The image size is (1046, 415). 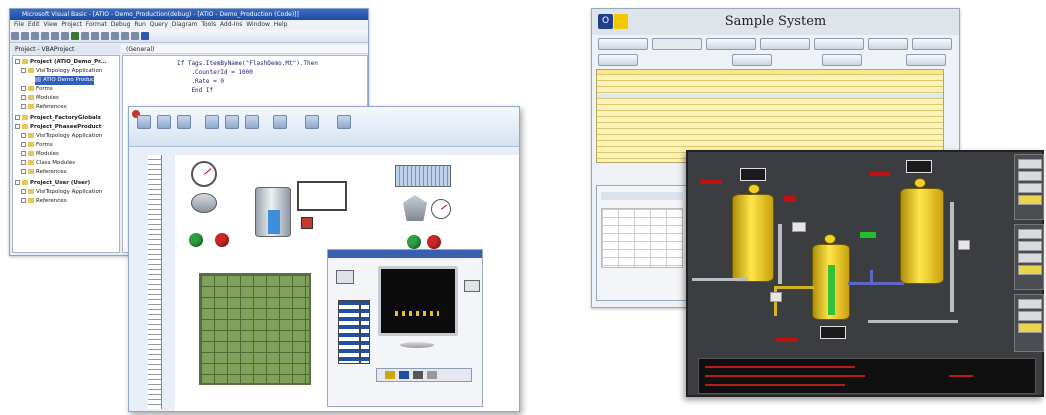 What do you see at coordinates (58, 127) in the screenshot?
I see `tree-item: Project_PhaseeProduct` at bounding box center [58, 127].